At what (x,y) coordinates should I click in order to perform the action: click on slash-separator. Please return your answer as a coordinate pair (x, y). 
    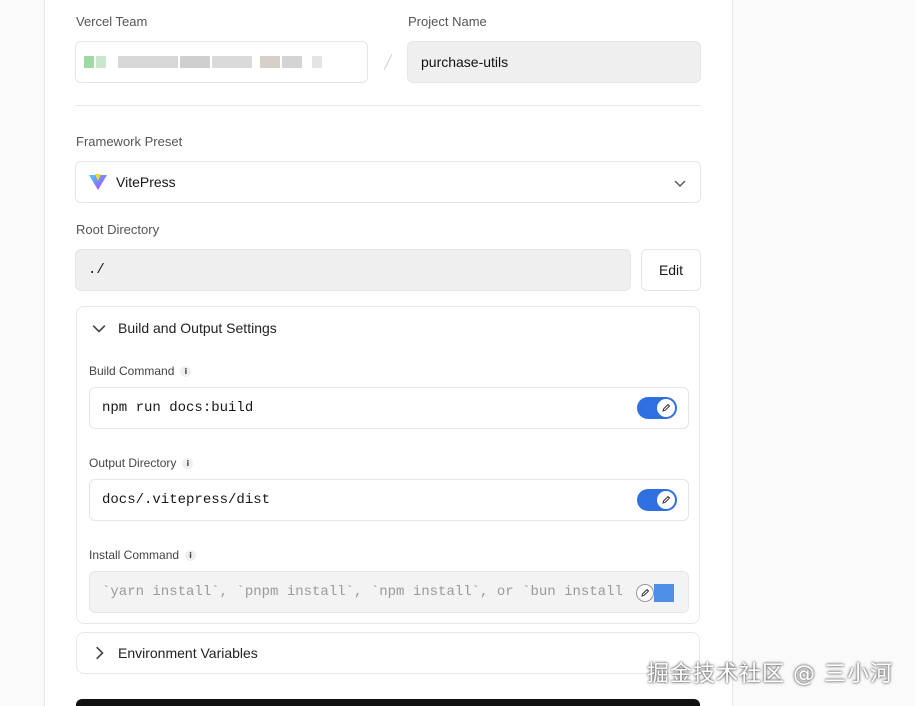
    Looking at the image, I should click on (388, 62).